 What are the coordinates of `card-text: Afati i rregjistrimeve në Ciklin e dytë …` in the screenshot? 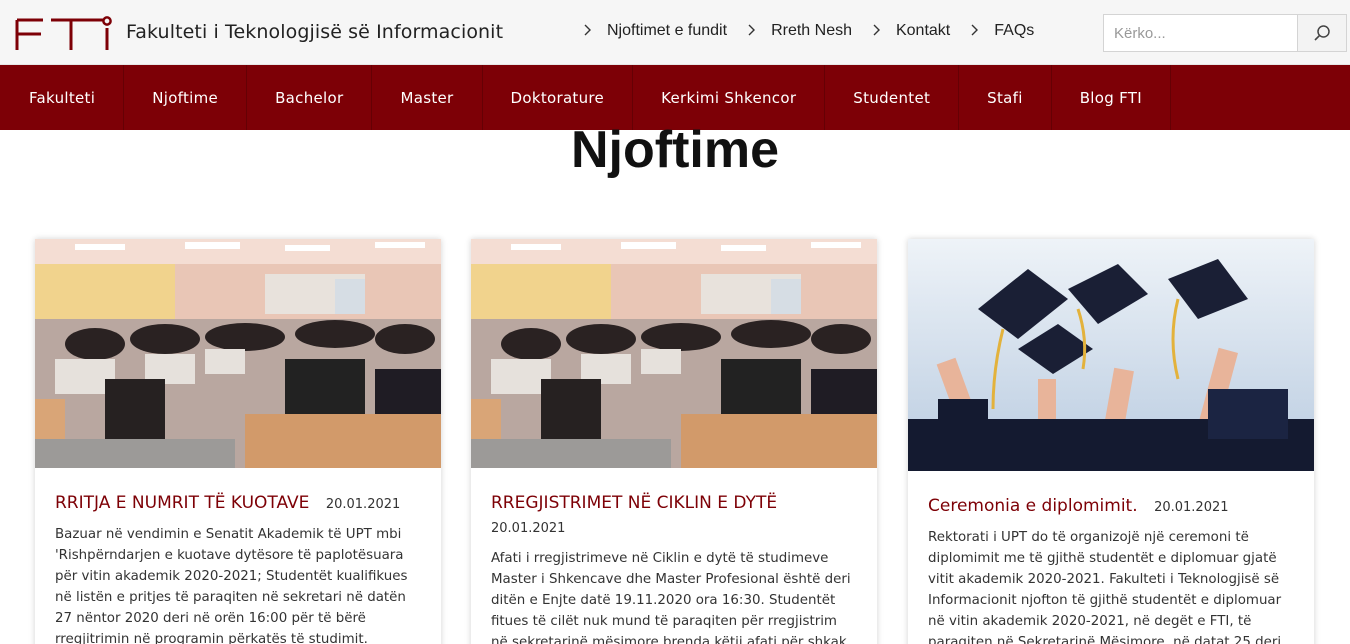 It's located at (671, 597).